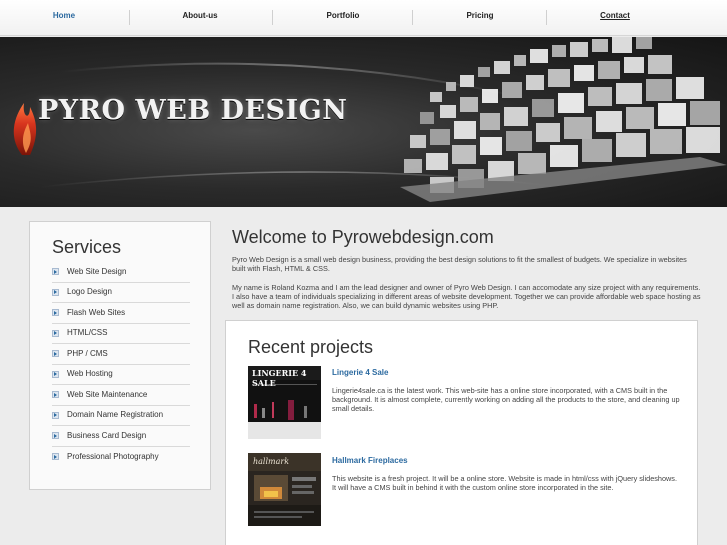 The width and height of the screenshot is (727, 545). Describe the element at coordinates (87, 353) in the screenshot. I see `service-label: PHP / CMS` at that location.